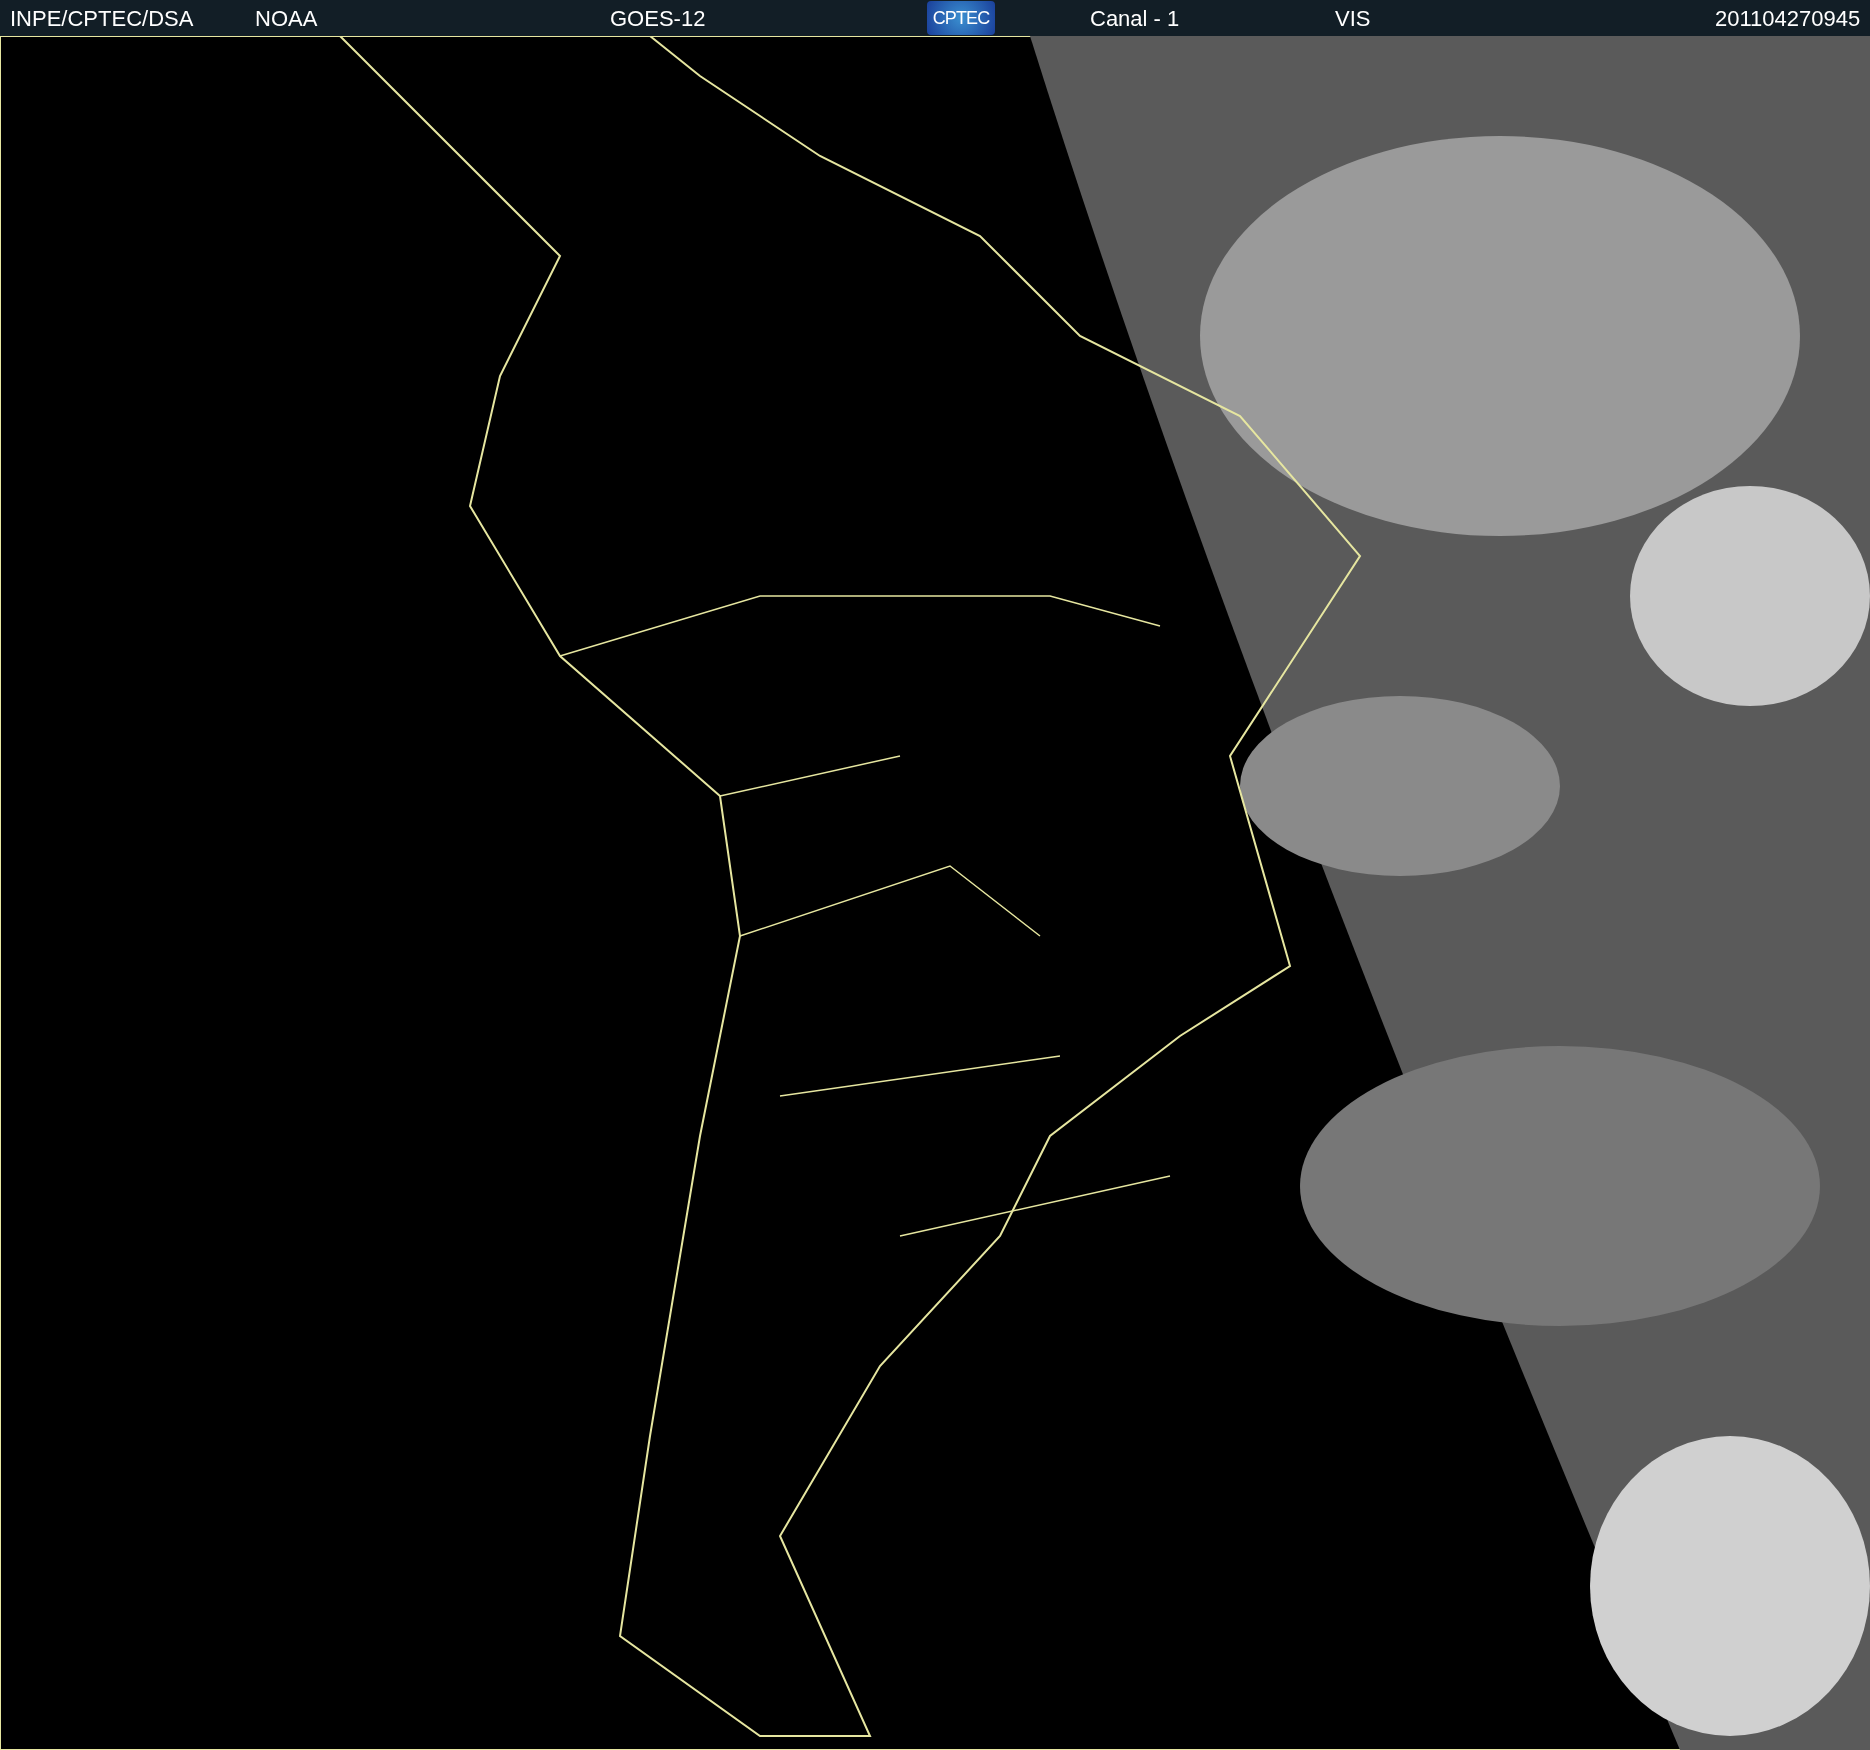 This screenshot has width=1870, height=1750. What do you see at coordinates (102, 18) in the screenshot?
I see `header-label: INPE/CPTEC/DSA` at bounding box center [102, 18].